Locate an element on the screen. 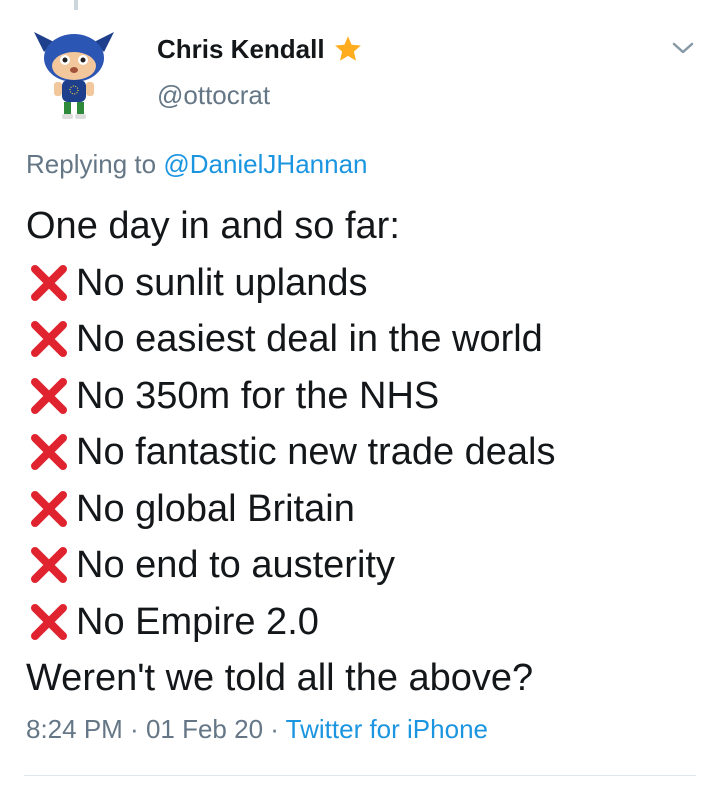  tweet-closing-line: Weren't we told all the above? is located at coordinates (280, 678).